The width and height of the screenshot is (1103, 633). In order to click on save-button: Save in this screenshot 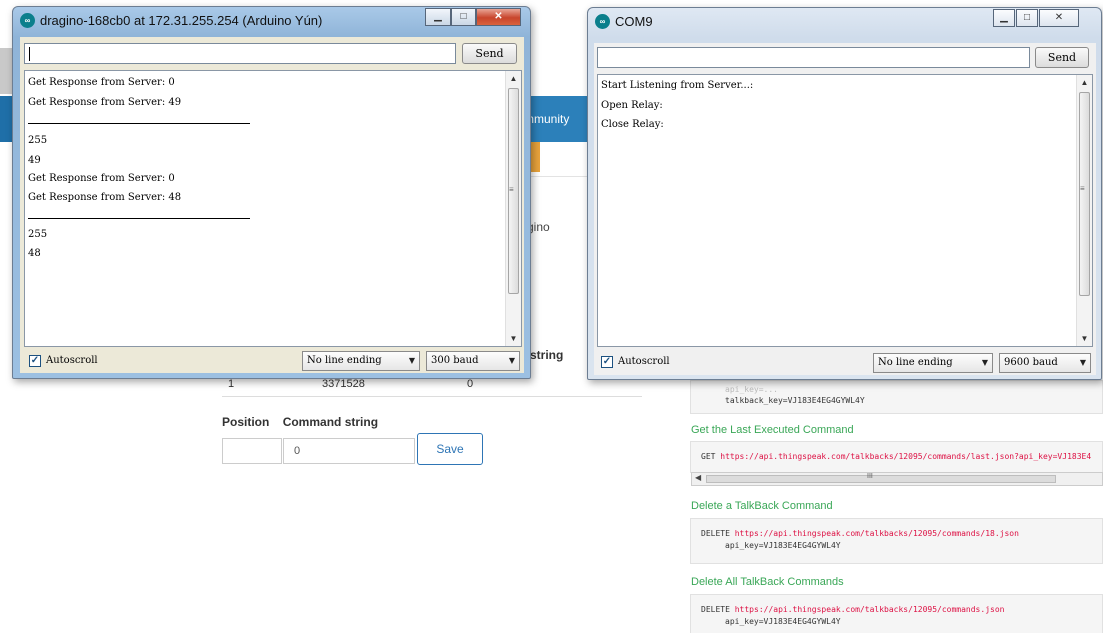, I will do `click(450, 449)`.